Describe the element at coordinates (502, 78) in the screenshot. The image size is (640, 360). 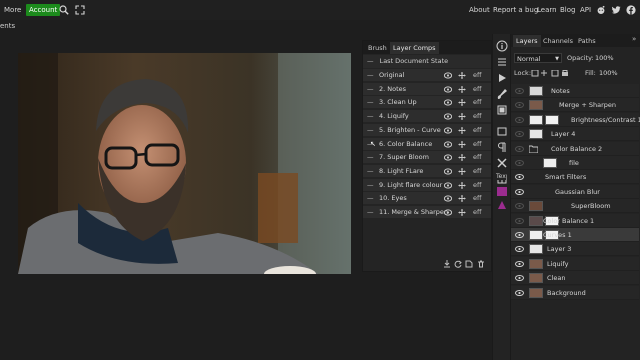
I see `play-icon` at that location.